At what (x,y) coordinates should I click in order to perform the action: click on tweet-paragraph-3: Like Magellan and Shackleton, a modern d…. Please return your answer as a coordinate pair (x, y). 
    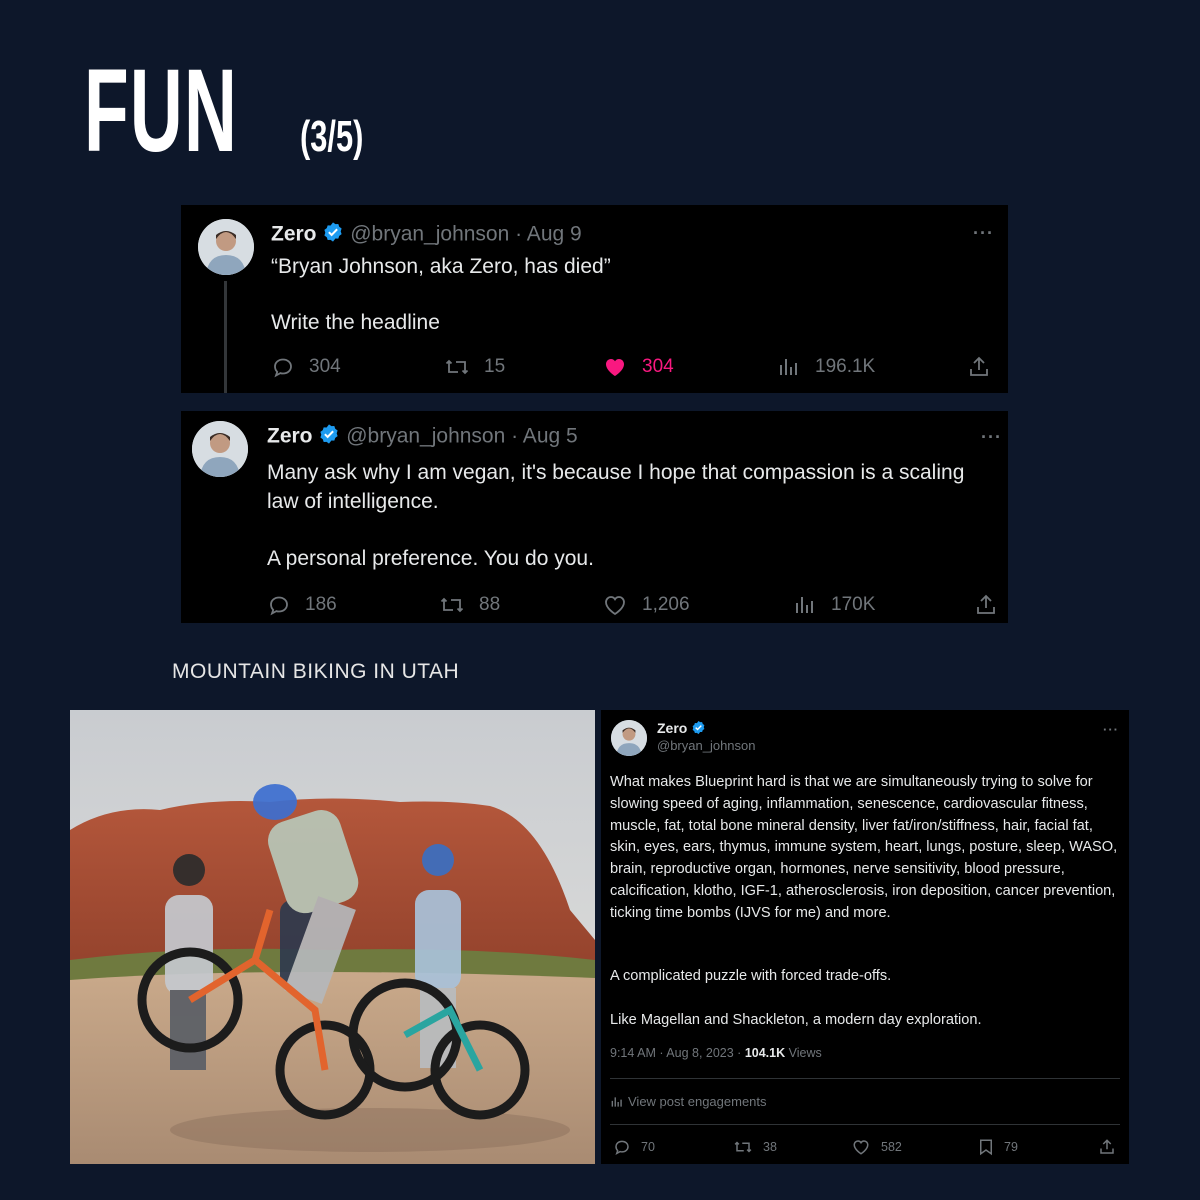
    Looking at the image, I should click on (796, 1020).